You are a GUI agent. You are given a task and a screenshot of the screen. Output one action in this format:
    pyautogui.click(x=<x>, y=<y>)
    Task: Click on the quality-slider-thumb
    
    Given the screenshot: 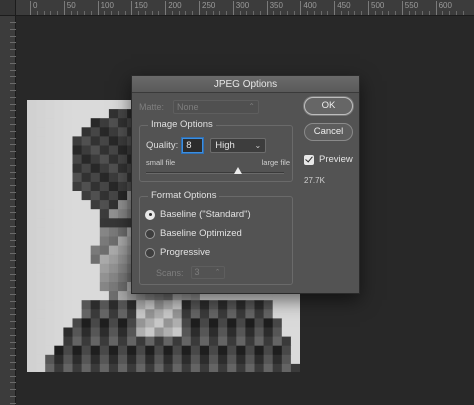 What is the action you would take?
    pyautogui.click(x=238, y=170)
    